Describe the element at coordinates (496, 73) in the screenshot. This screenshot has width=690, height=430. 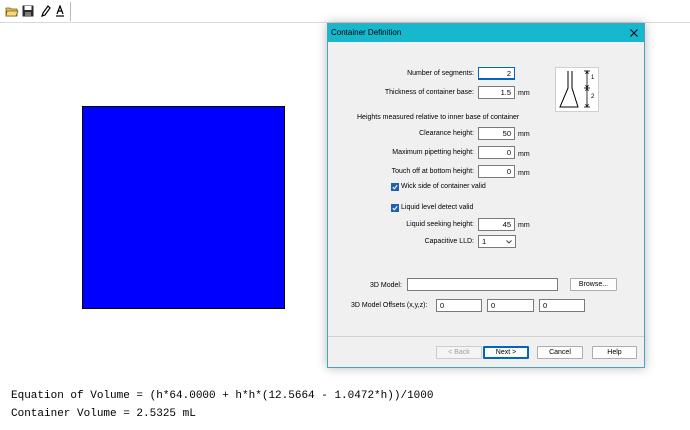
I see `segments-input: 2` at that location.